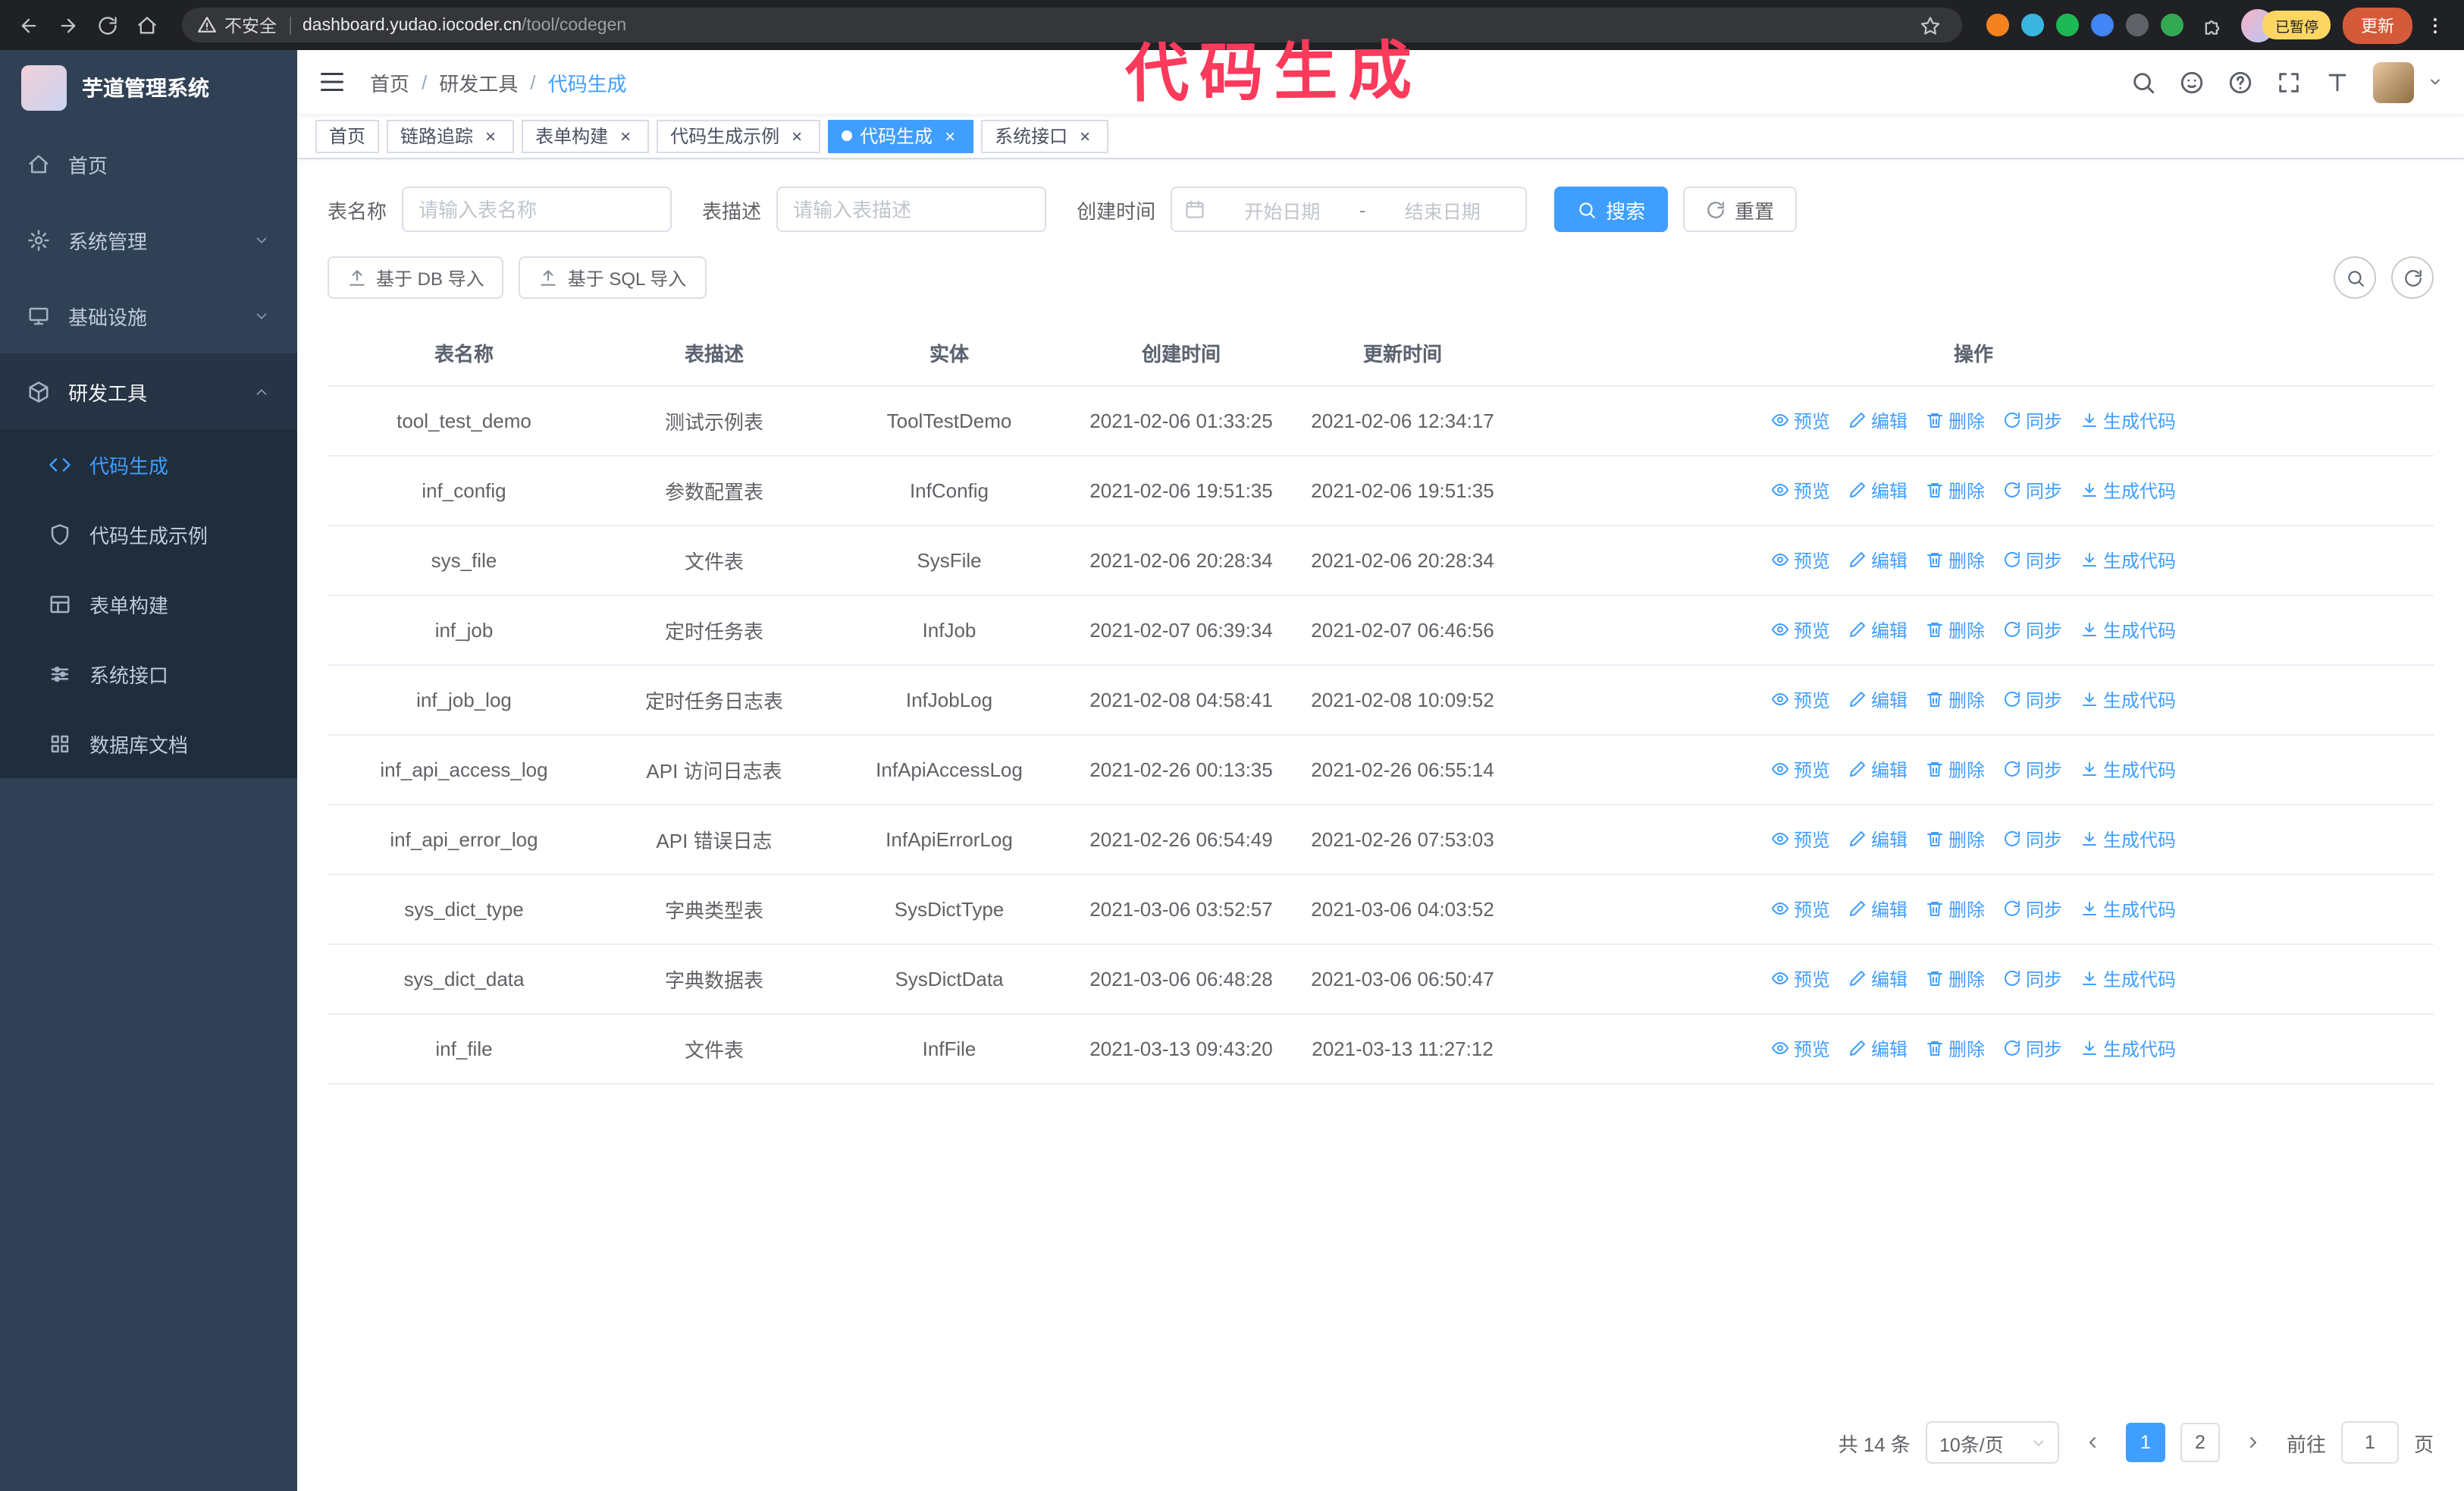 Image resolution: width=2464 pixels, height=1491 pixels. I want to click on create-time-range-picker: 开始日期 - 结束日期, so click(1350, 209).